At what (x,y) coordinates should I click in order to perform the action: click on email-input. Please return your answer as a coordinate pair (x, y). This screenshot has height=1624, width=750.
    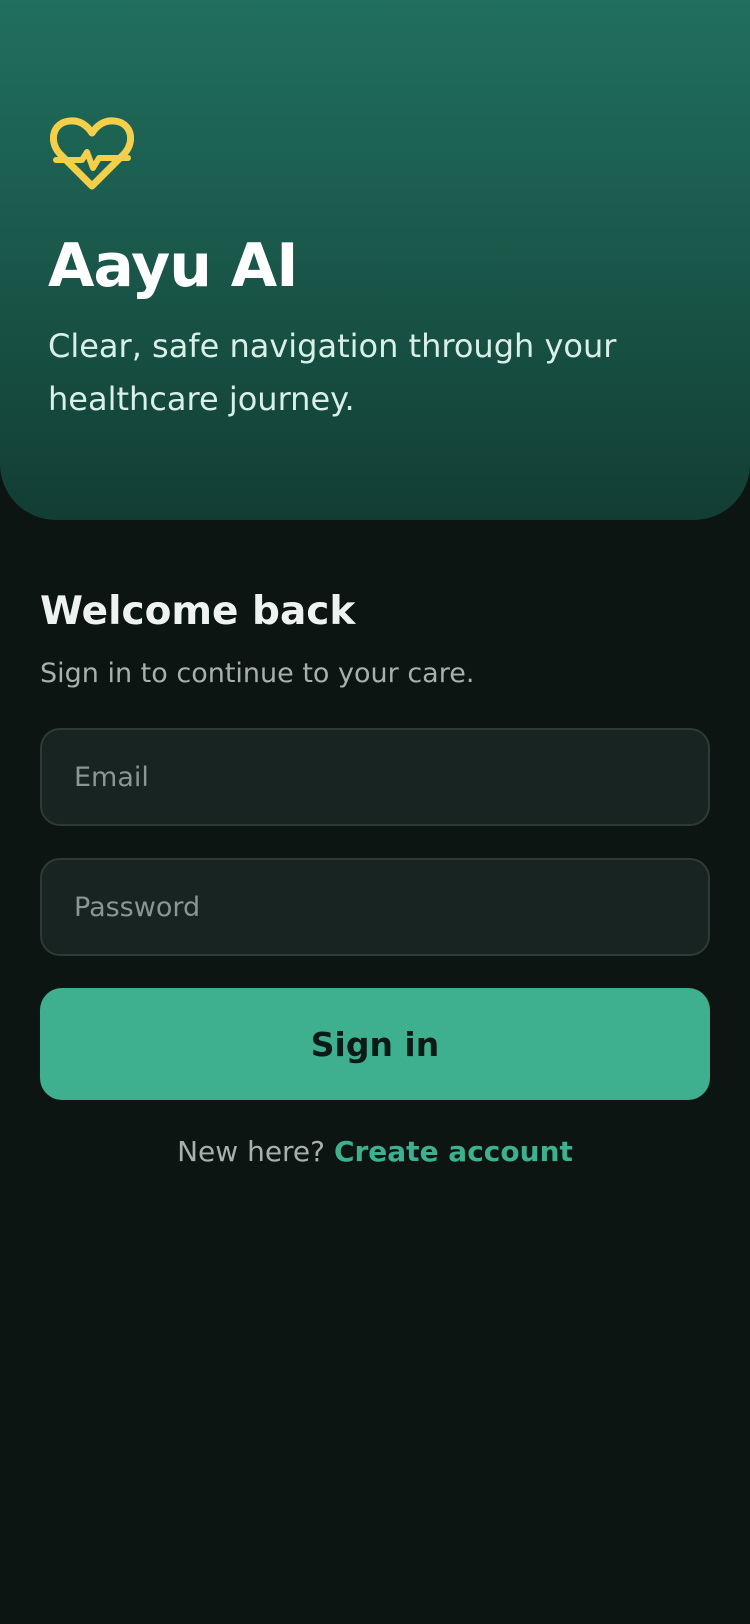
    Looking at the image, I should click on (375, 777).